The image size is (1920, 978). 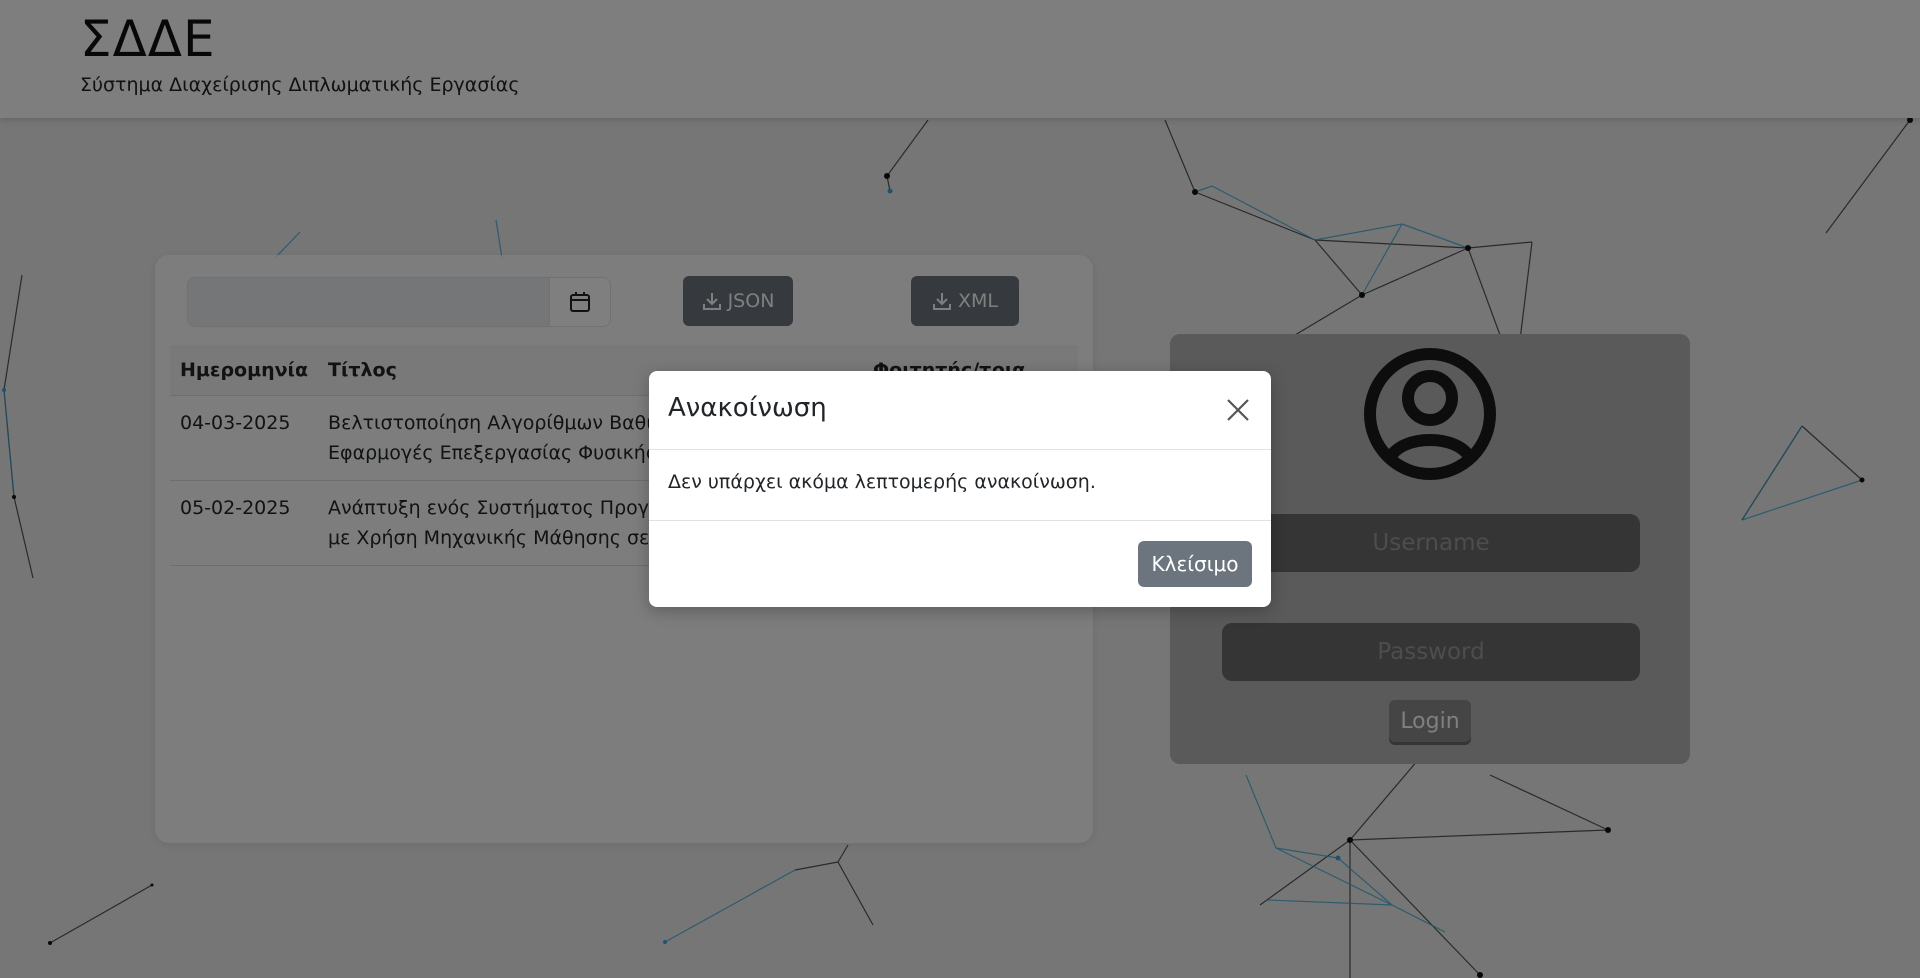 I want to click on modal-footer: Κλείσιμο, so click(x=960, y=564).